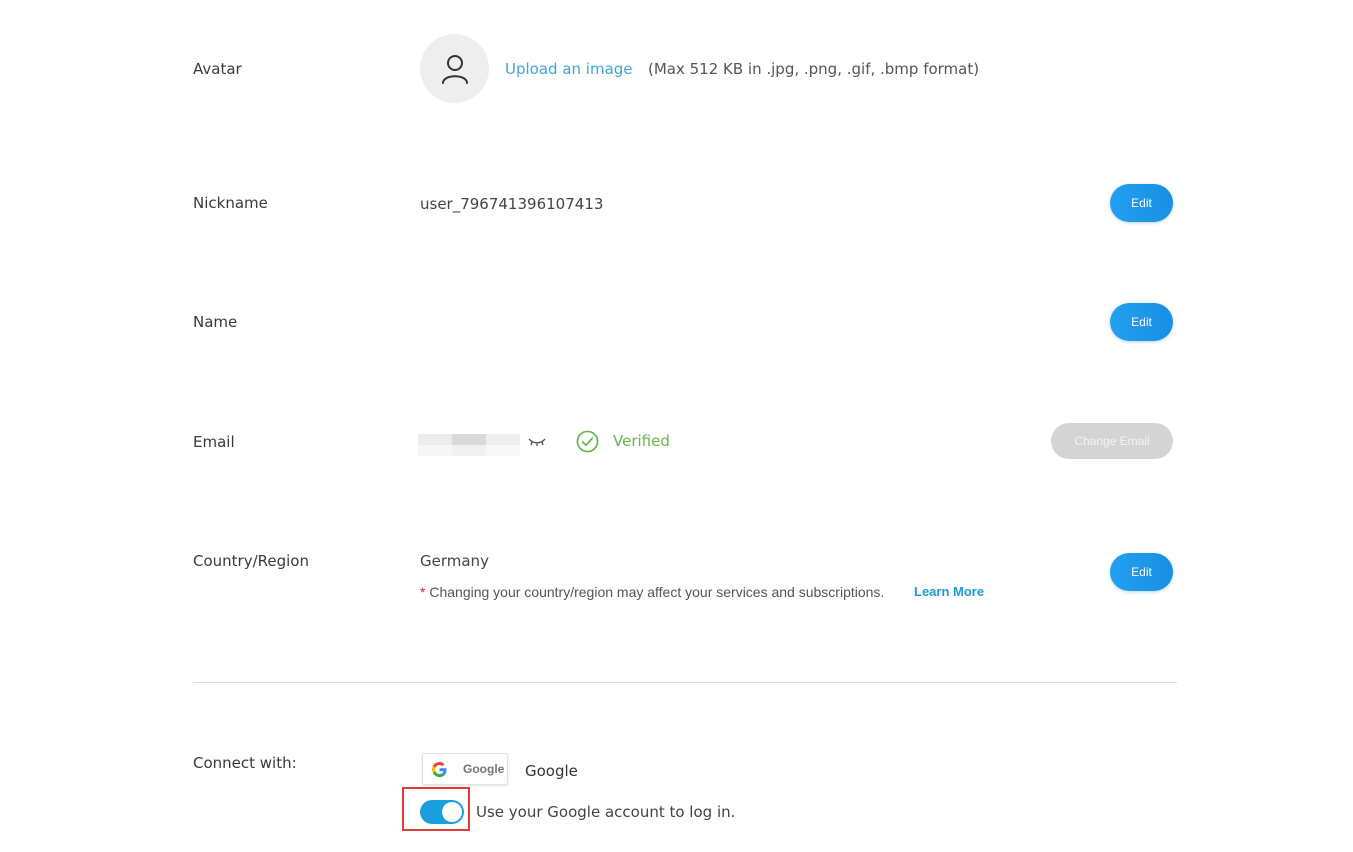 This screenshot has width=1353, height=852. Describe the element at coordinates (214, 442) in the screenshot. I see `email-label: Email` at that location.